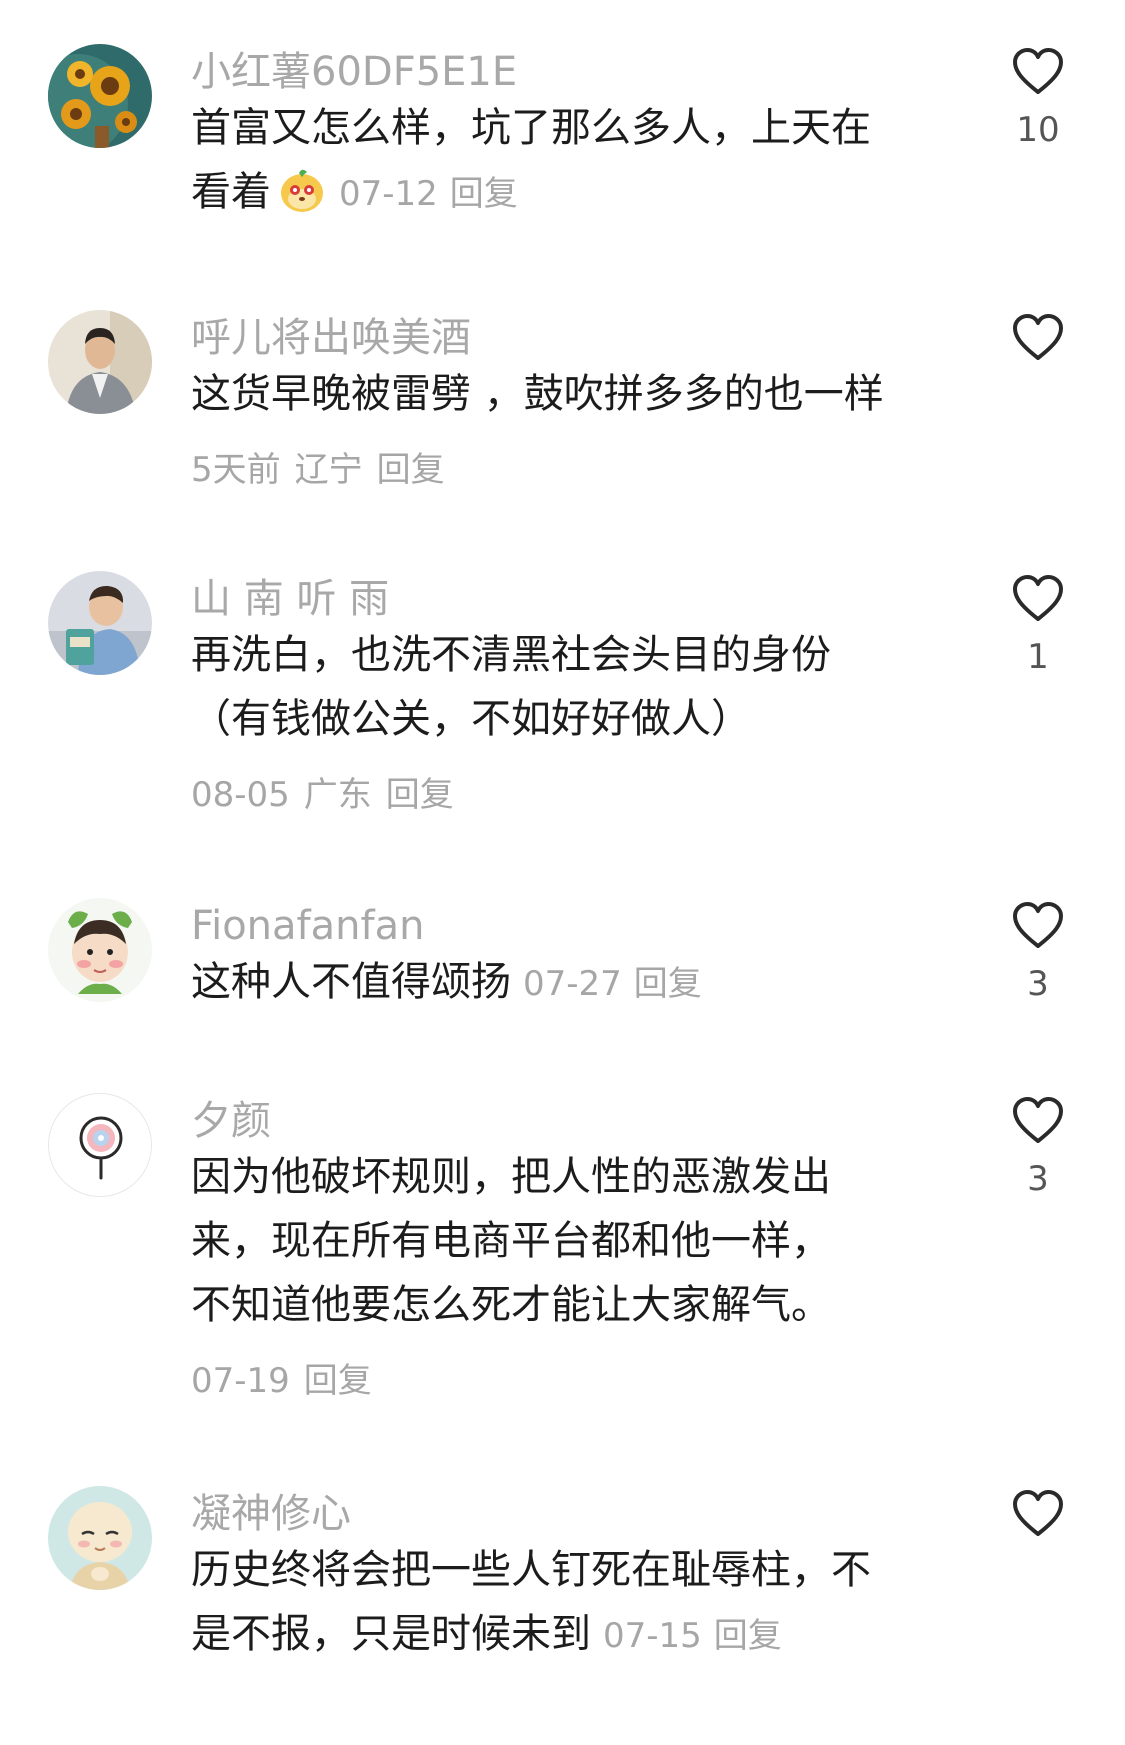  I want to click on monk-cartoon-avatar-image, so click(100, 1538).